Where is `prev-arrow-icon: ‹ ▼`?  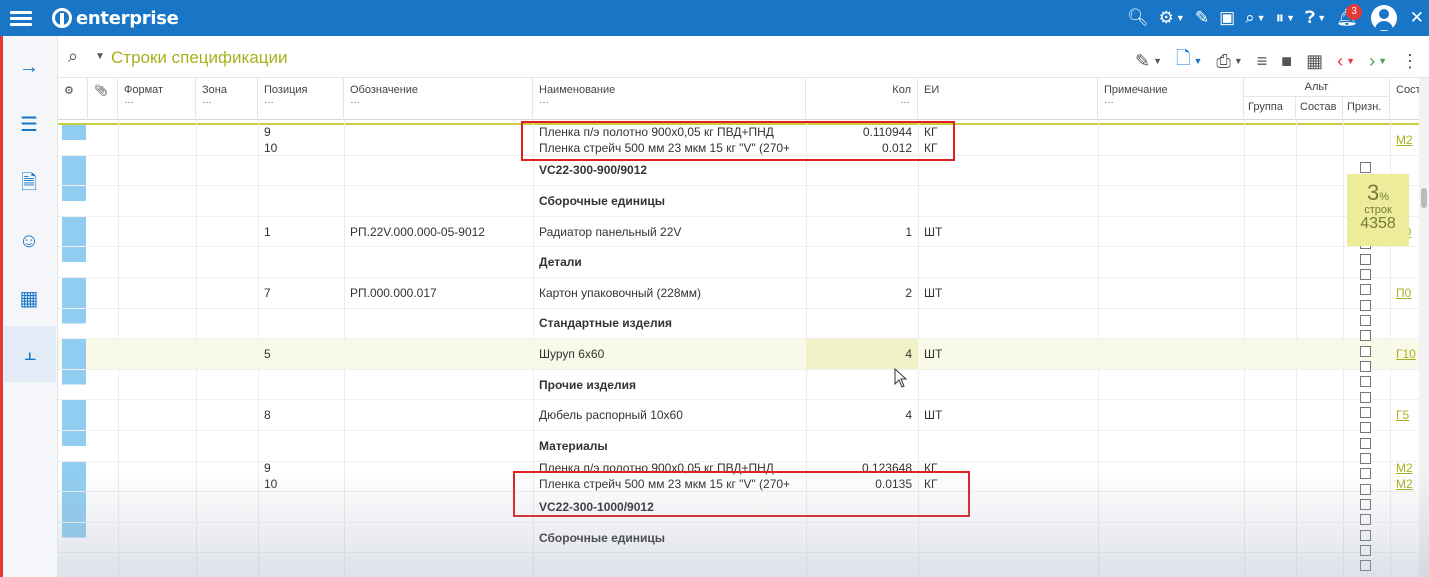 prev-arrow-icon: ‹ ▼ is located at coordinates (1346, 61).